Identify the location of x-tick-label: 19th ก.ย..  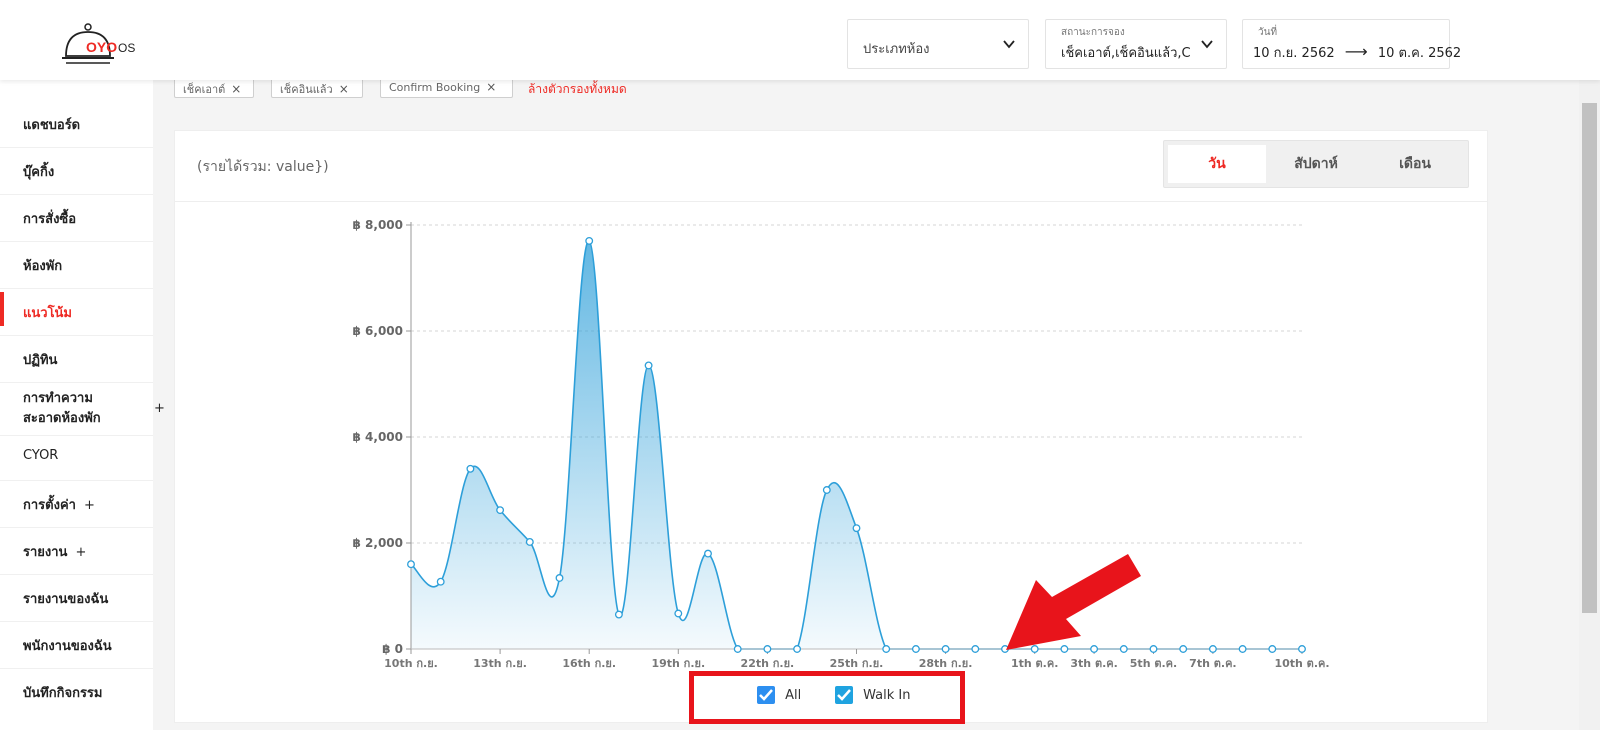
(678, 663).